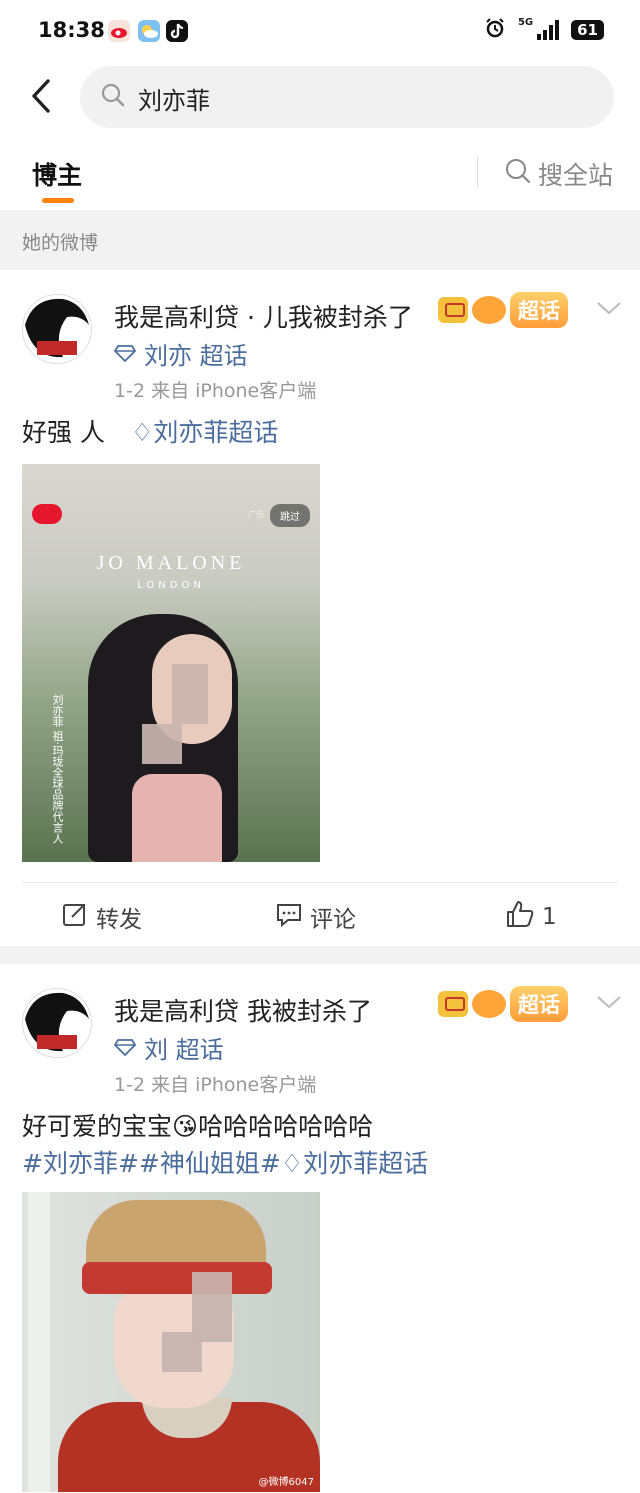  Describe the element at coordinates (177, 1278) in the screenshot. I see `photo-headband` at that location.